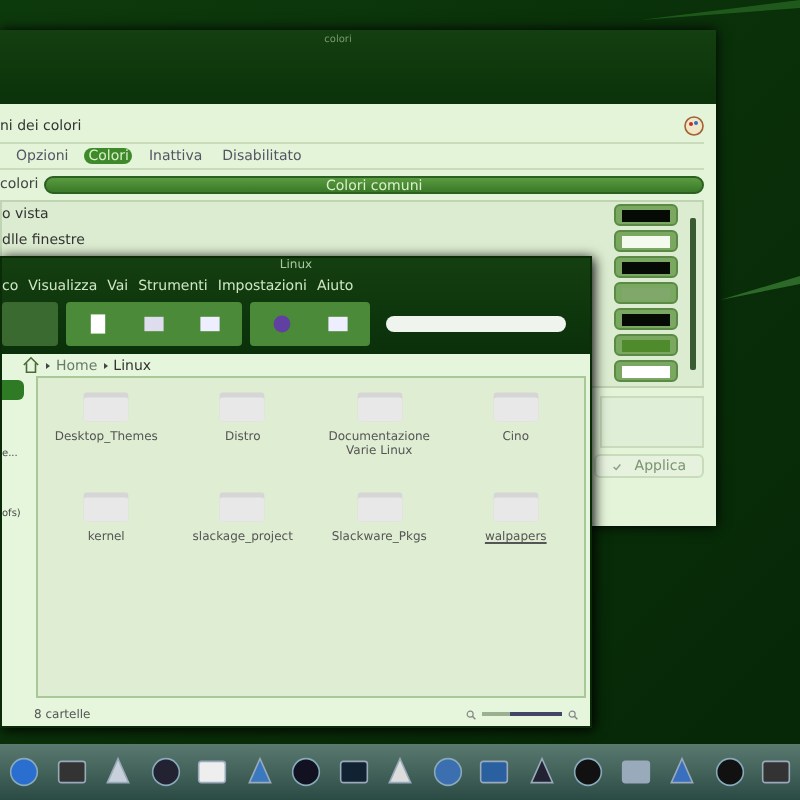 Image resolution: width=800 pixels, height=800 pixels. Describe the element at coordinates (13, 390) in the screenshot. I see `sidebar-button` at that location.